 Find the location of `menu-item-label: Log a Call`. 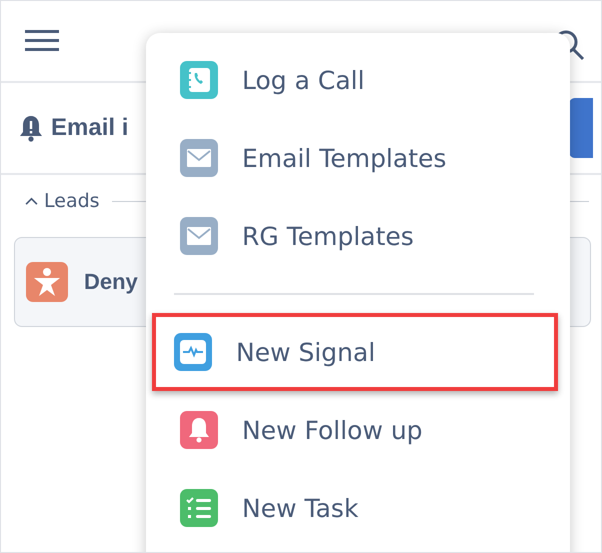

menu-item-label: Log a Call is located at coordinates (303, 80).